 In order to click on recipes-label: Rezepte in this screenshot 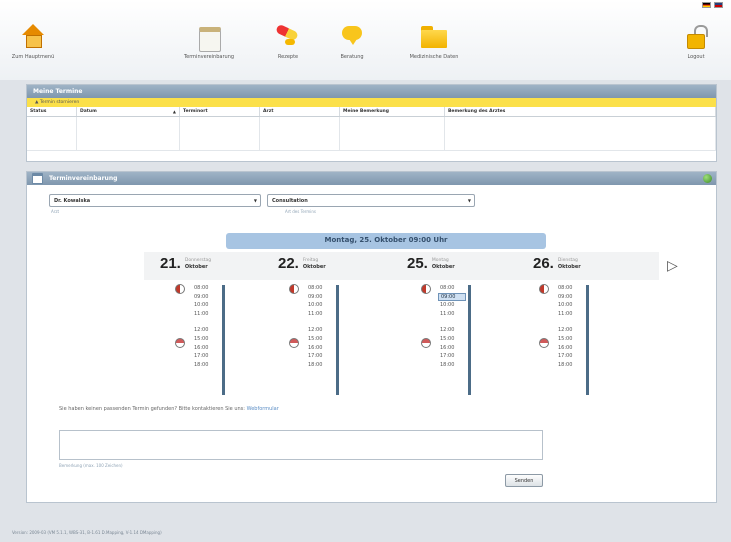, I will do `click(288, 57)`.